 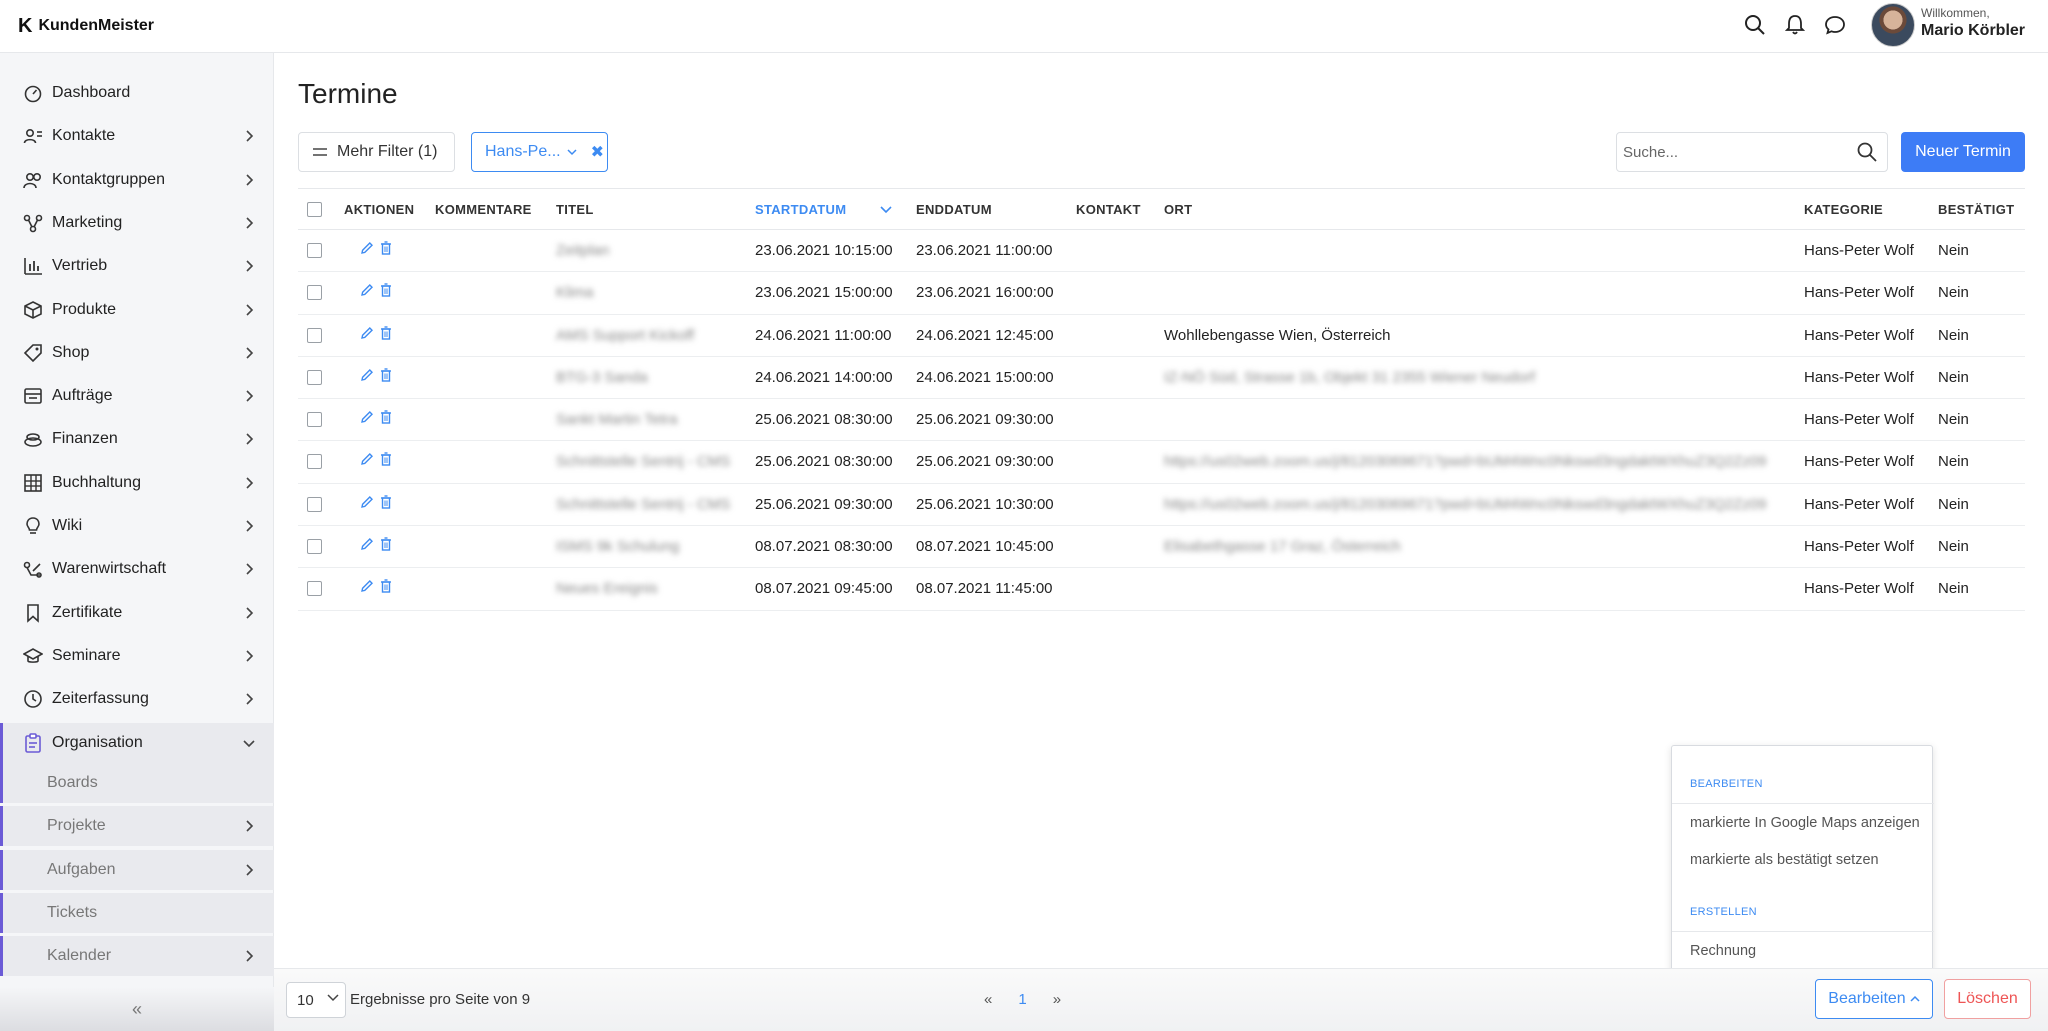 I want to click on column-header-kategorie: KATEGORIE, so click(x=1843, y=209).